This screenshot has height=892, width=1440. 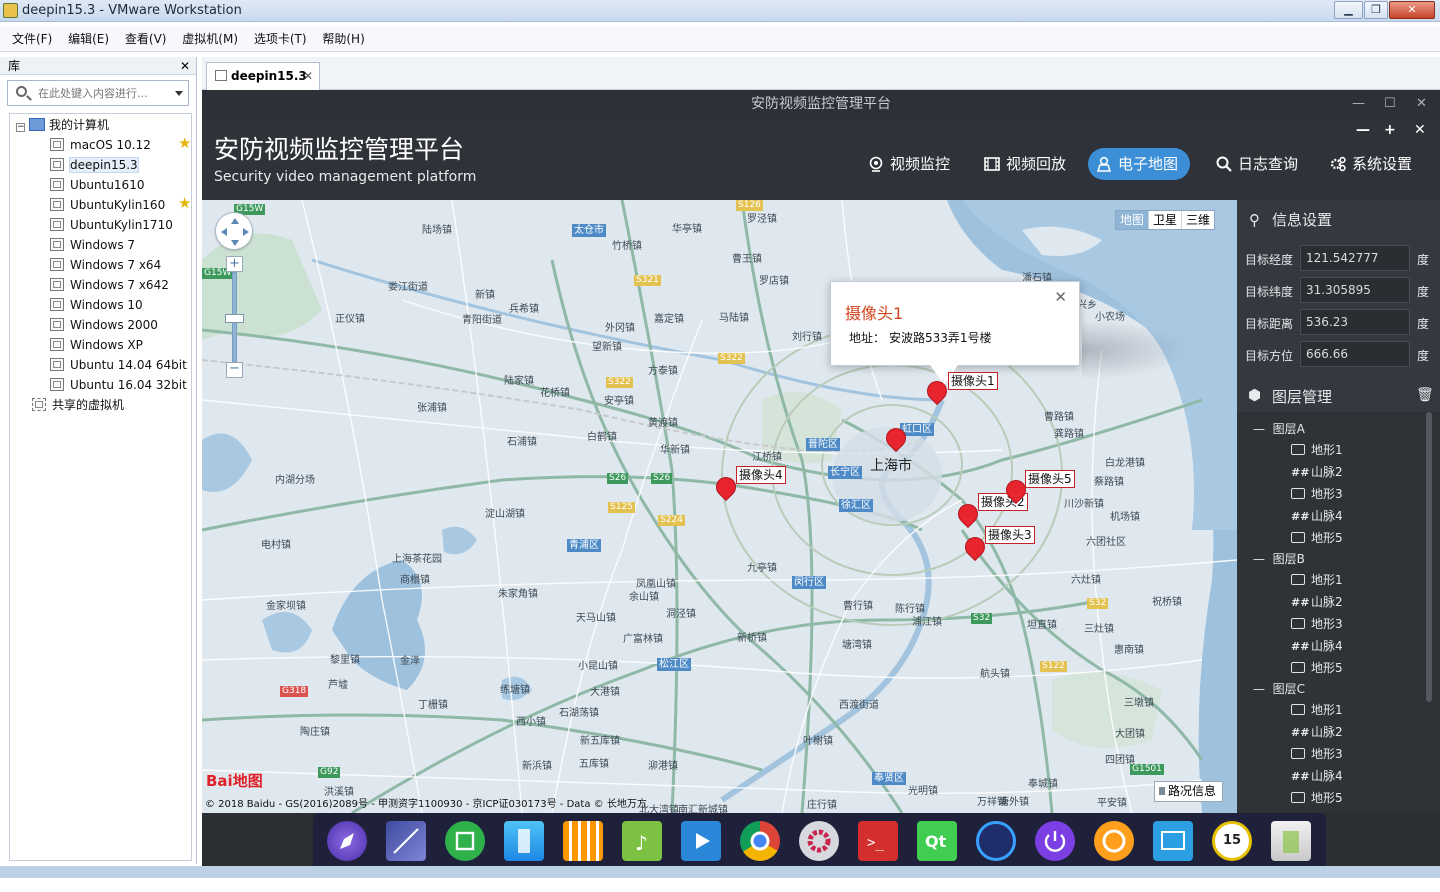 What do you see at coordinates (1348, 10) in the screenshot?
I see `minimize-button: ▁` at bounding box center [1348, 10].